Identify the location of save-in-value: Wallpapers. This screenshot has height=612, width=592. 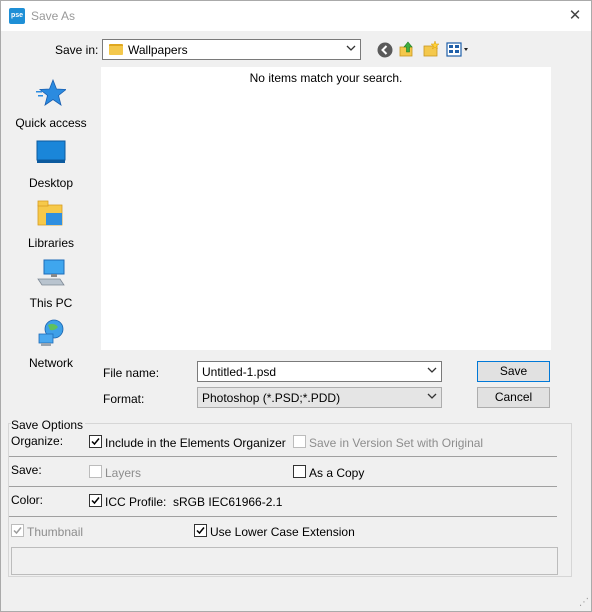
(158, 50).